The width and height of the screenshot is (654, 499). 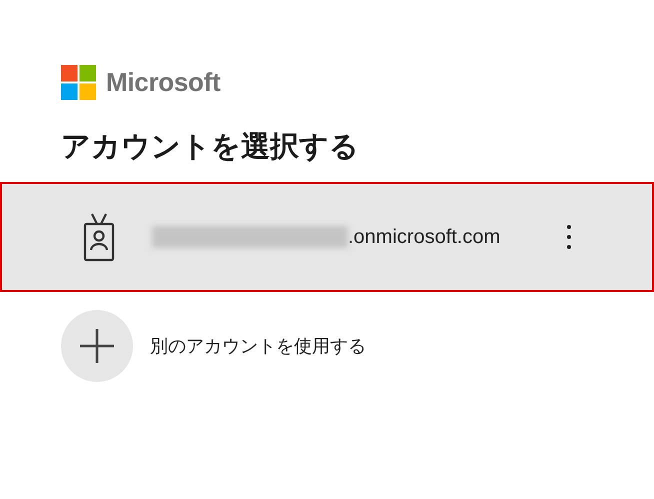 What do you see at coordinates (569, 237) in the screenshot?
I see `more-options-icon` at bounding box center [569, 237].